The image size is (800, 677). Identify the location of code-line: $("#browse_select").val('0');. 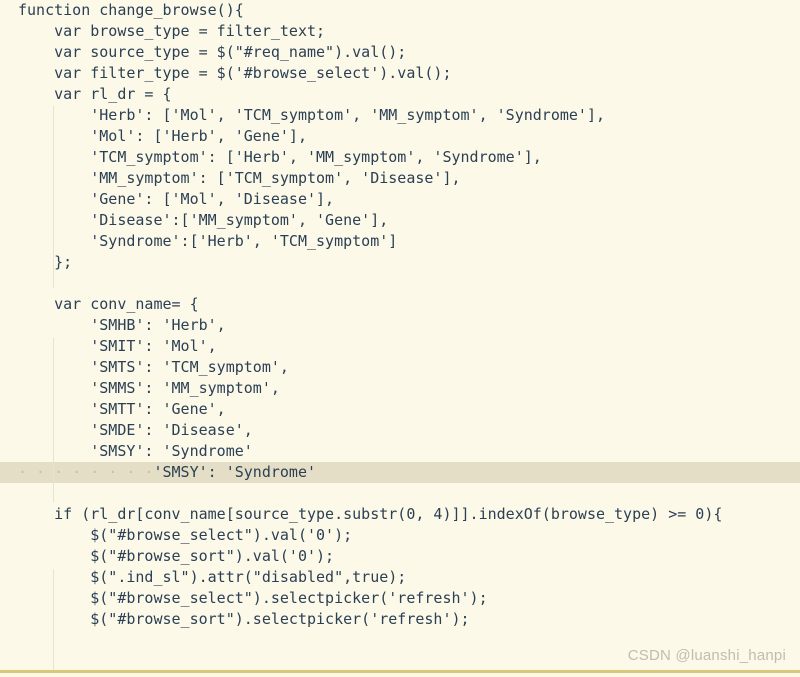
(400, 535).